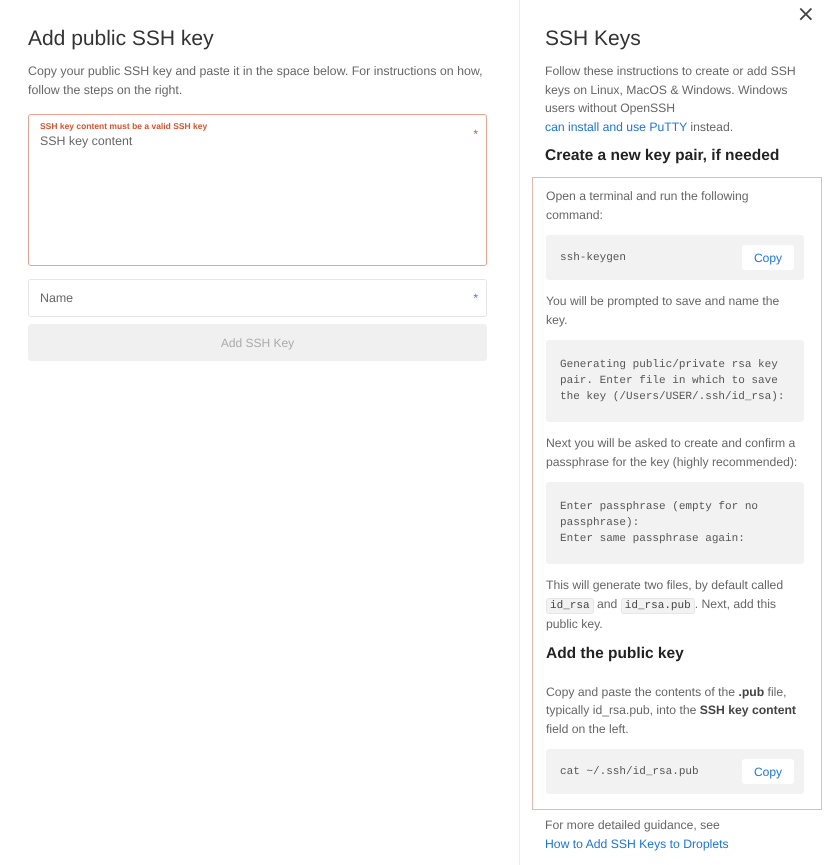 Image resolution: width=825 pixels, height=865 pixels. Describe the element at coordinates (629, 772) in the screenshot. I see `code-text: cat ~/.ssh/id_rsa.pub` at that location.